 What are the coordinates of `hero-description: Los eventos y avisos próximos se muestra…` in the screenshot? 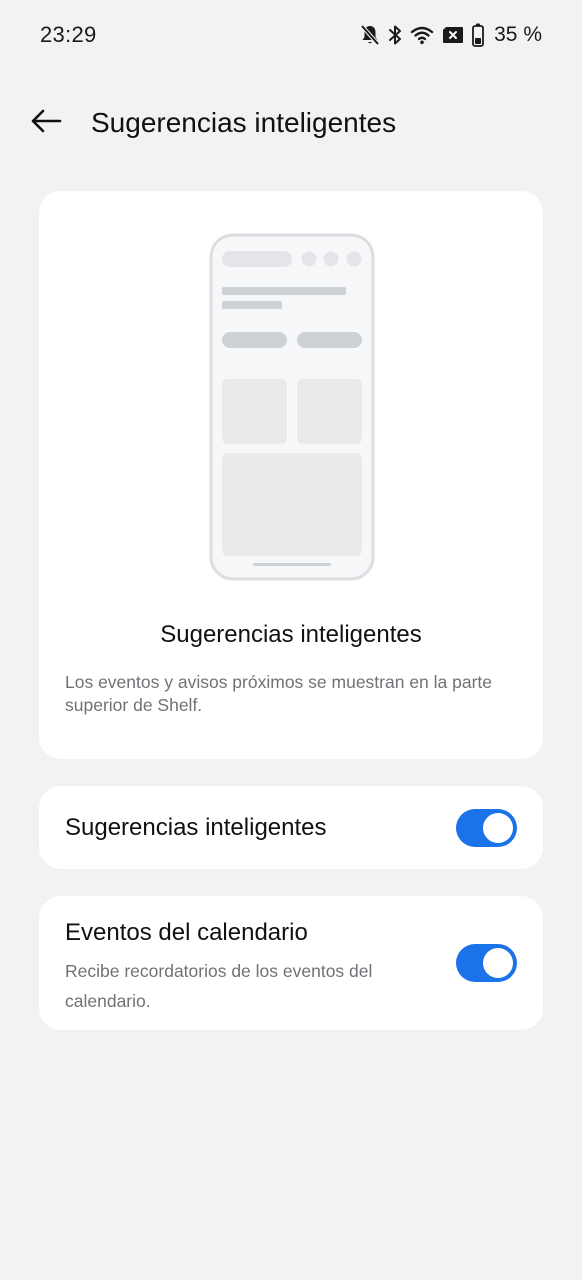 It's located at (279, 693).